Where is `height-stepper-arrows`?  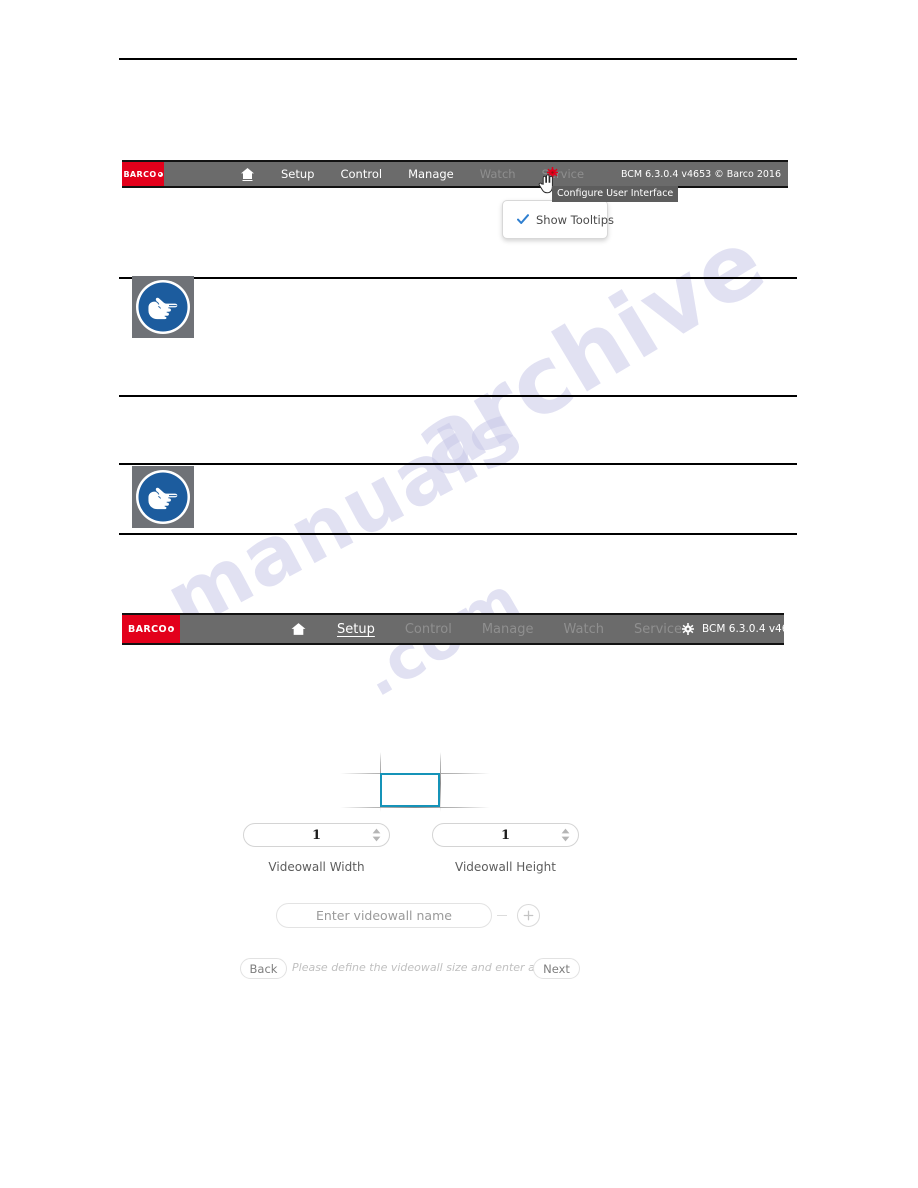 height-stepper-arrows is located at coordinates (565, 835).